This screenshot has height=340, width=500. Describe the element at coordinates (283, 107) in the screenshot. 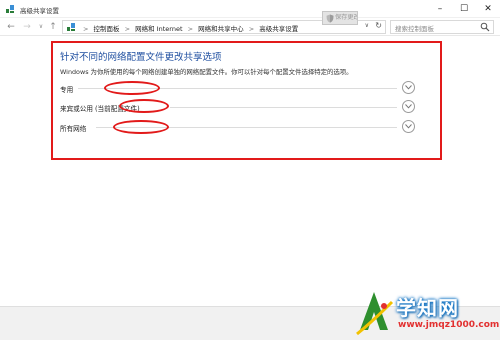

I see `divider` at that location.